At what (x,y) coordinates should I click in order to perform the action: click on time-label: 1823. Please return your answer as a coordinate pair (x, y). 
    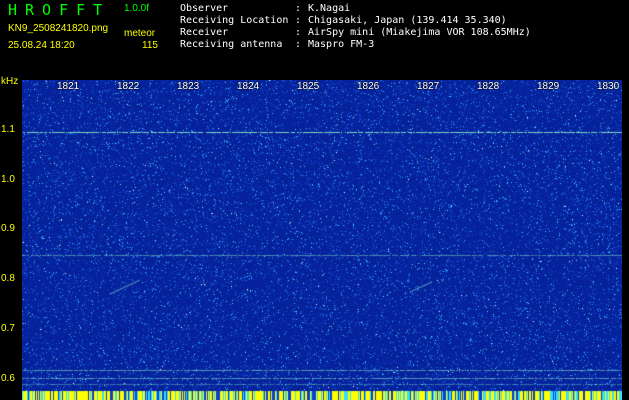
    Looking at the image, I should click on (188, 86).